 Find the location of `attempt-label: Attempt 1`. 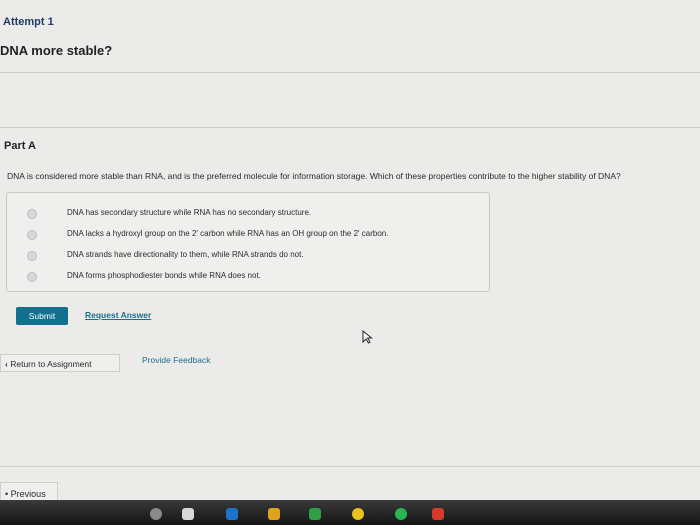

attempt-label: Attempt 1 is located at coordinates (28, 22).